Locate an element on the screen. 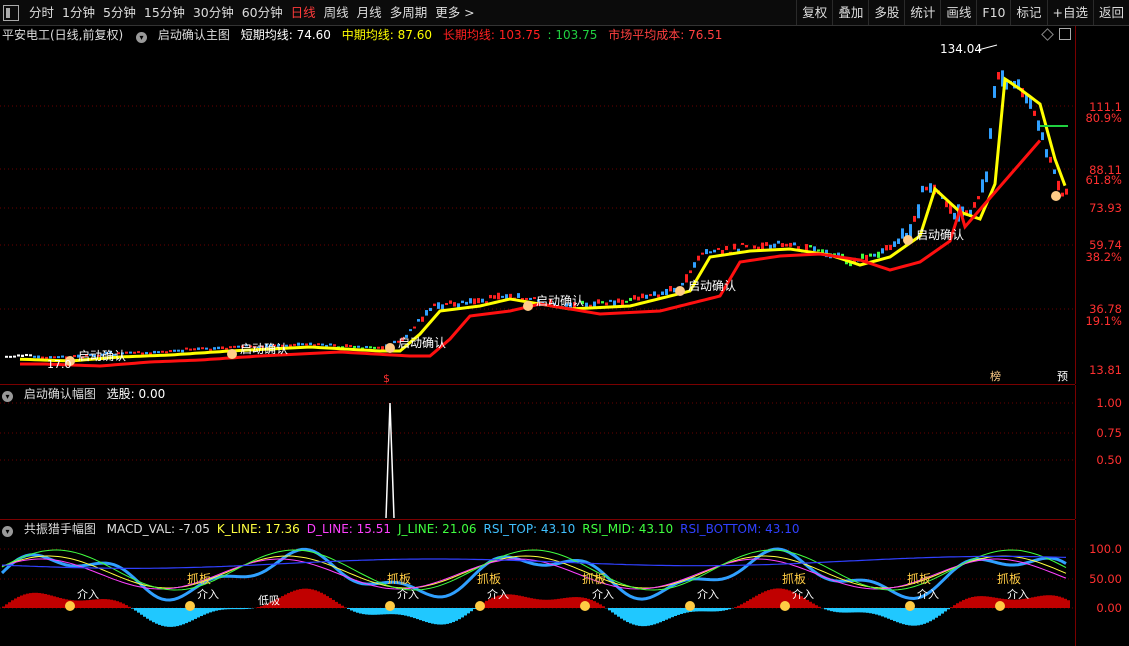 The height and width of the screenshot is (646, 1129). toolbar-button-4: 画线 is located at coordinates (958, 12).